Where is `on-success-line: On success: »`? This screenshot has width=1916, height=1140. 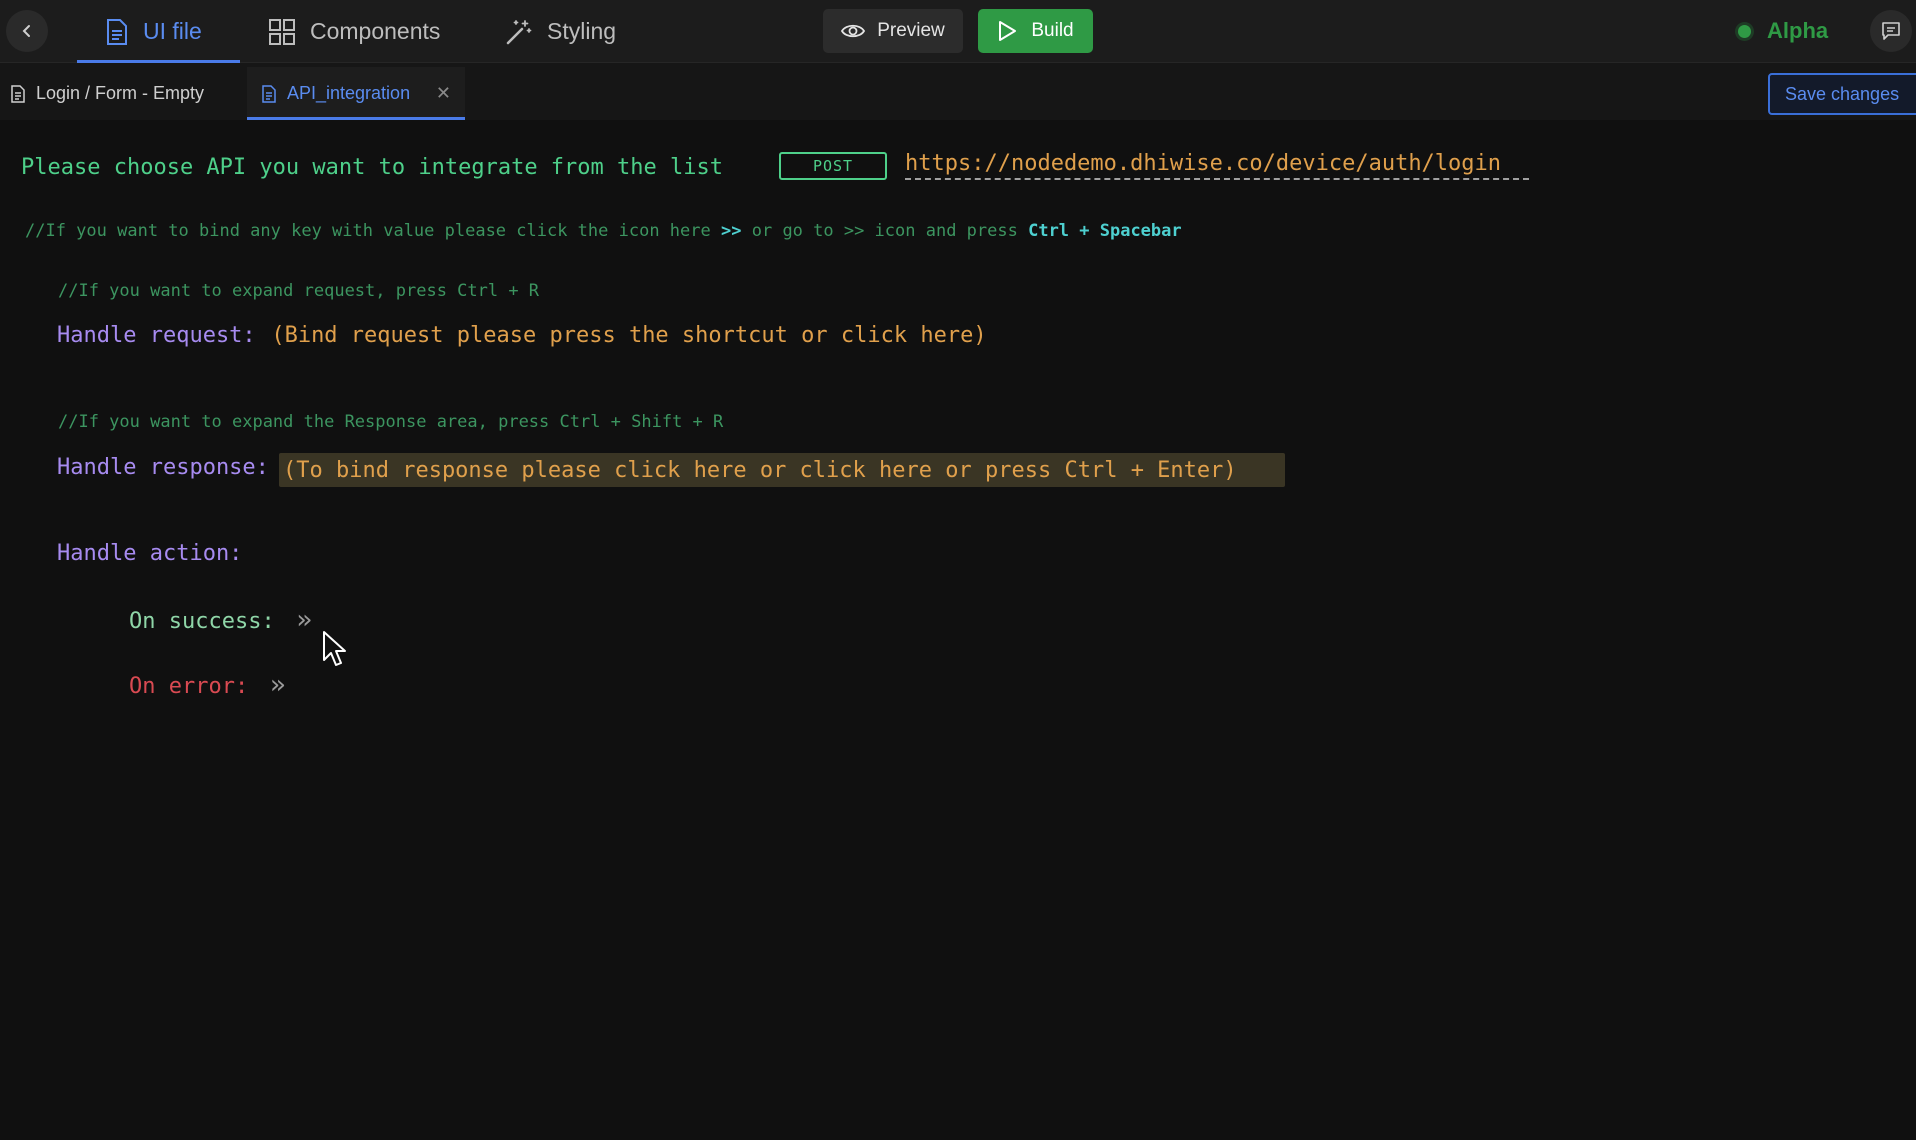
on-success-line: On success: » is located at coordinates (220, 620).